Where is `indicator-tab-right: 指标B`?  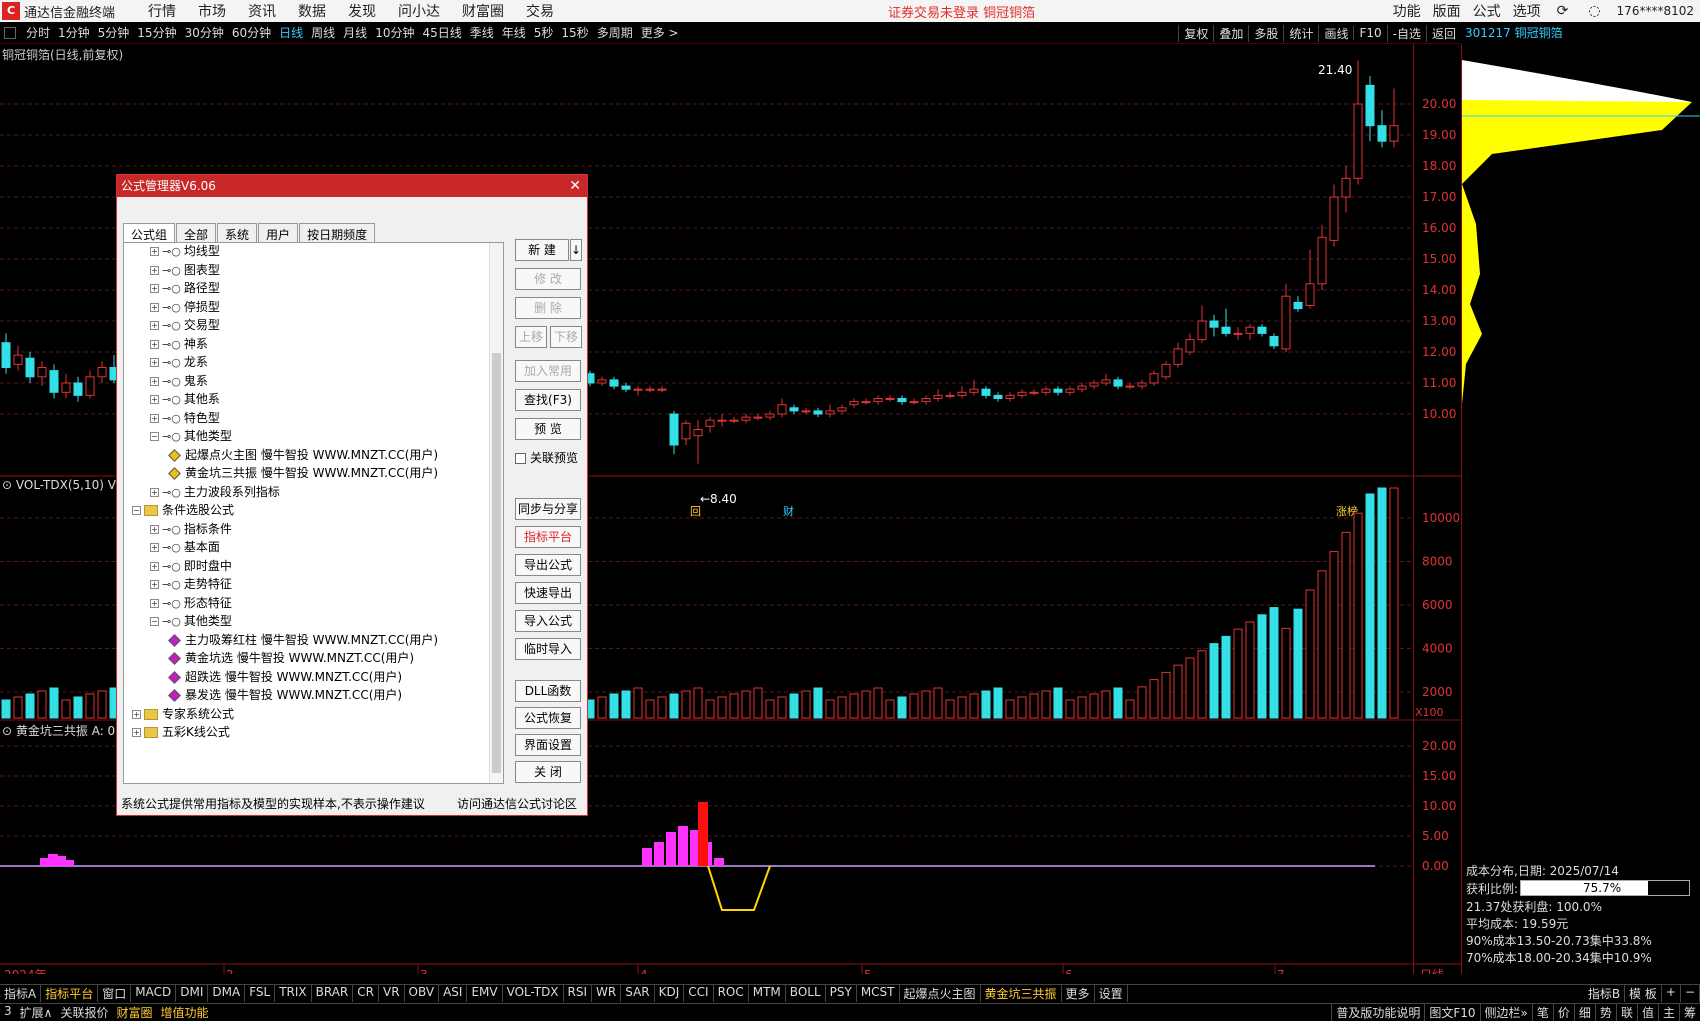 indicator-tab-right: 指标B is located at coordinates (1605, 993).